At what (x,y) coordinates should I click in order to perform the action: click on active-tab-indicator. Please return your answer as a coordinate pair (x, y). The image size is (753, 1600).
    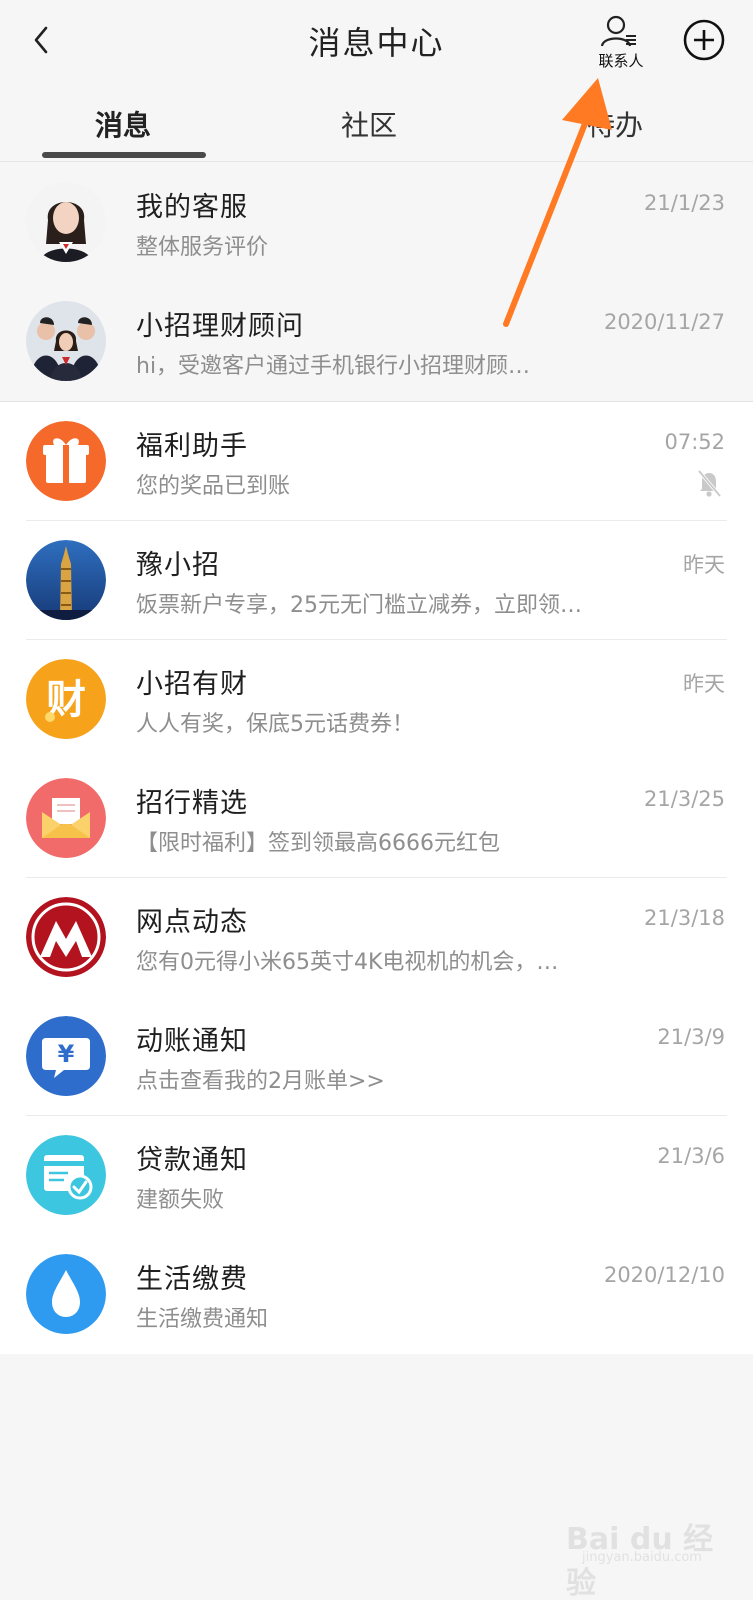
    Looking at the image, I should click on (124, 155).